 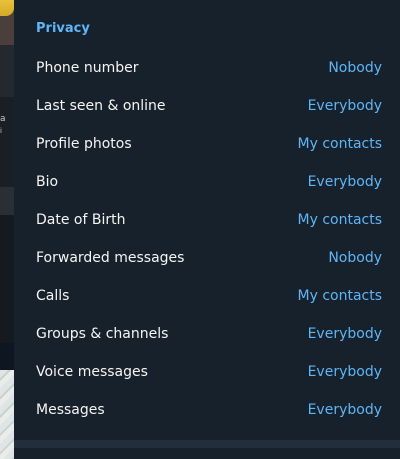 What do you see at coordinates (92, 372) in the screenshot?
I see `row-label: Voice messages` at bounding box center [92, 372].